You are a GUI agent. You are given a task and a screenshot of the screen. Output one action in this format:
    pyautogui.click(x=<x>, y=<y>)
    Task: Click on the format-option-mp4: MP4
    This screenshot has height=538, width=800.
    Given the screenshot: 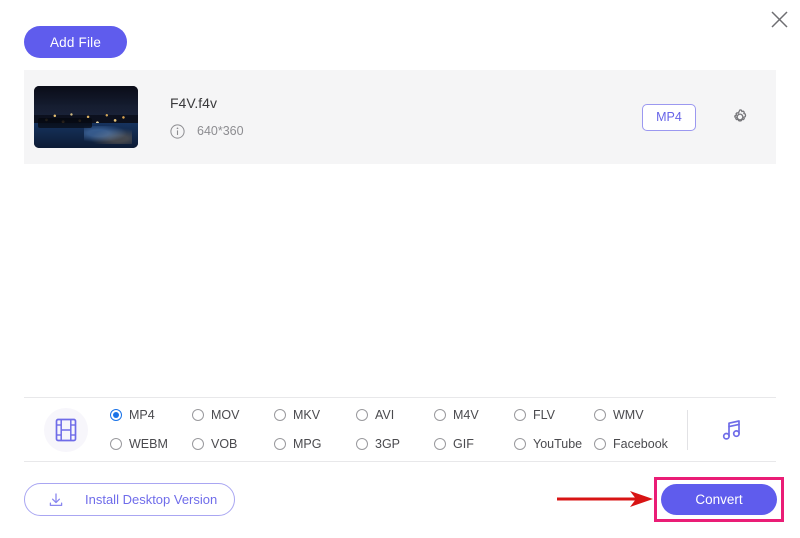 What is the action you would take?
    pyautogui.click(x=151, y=415)
    